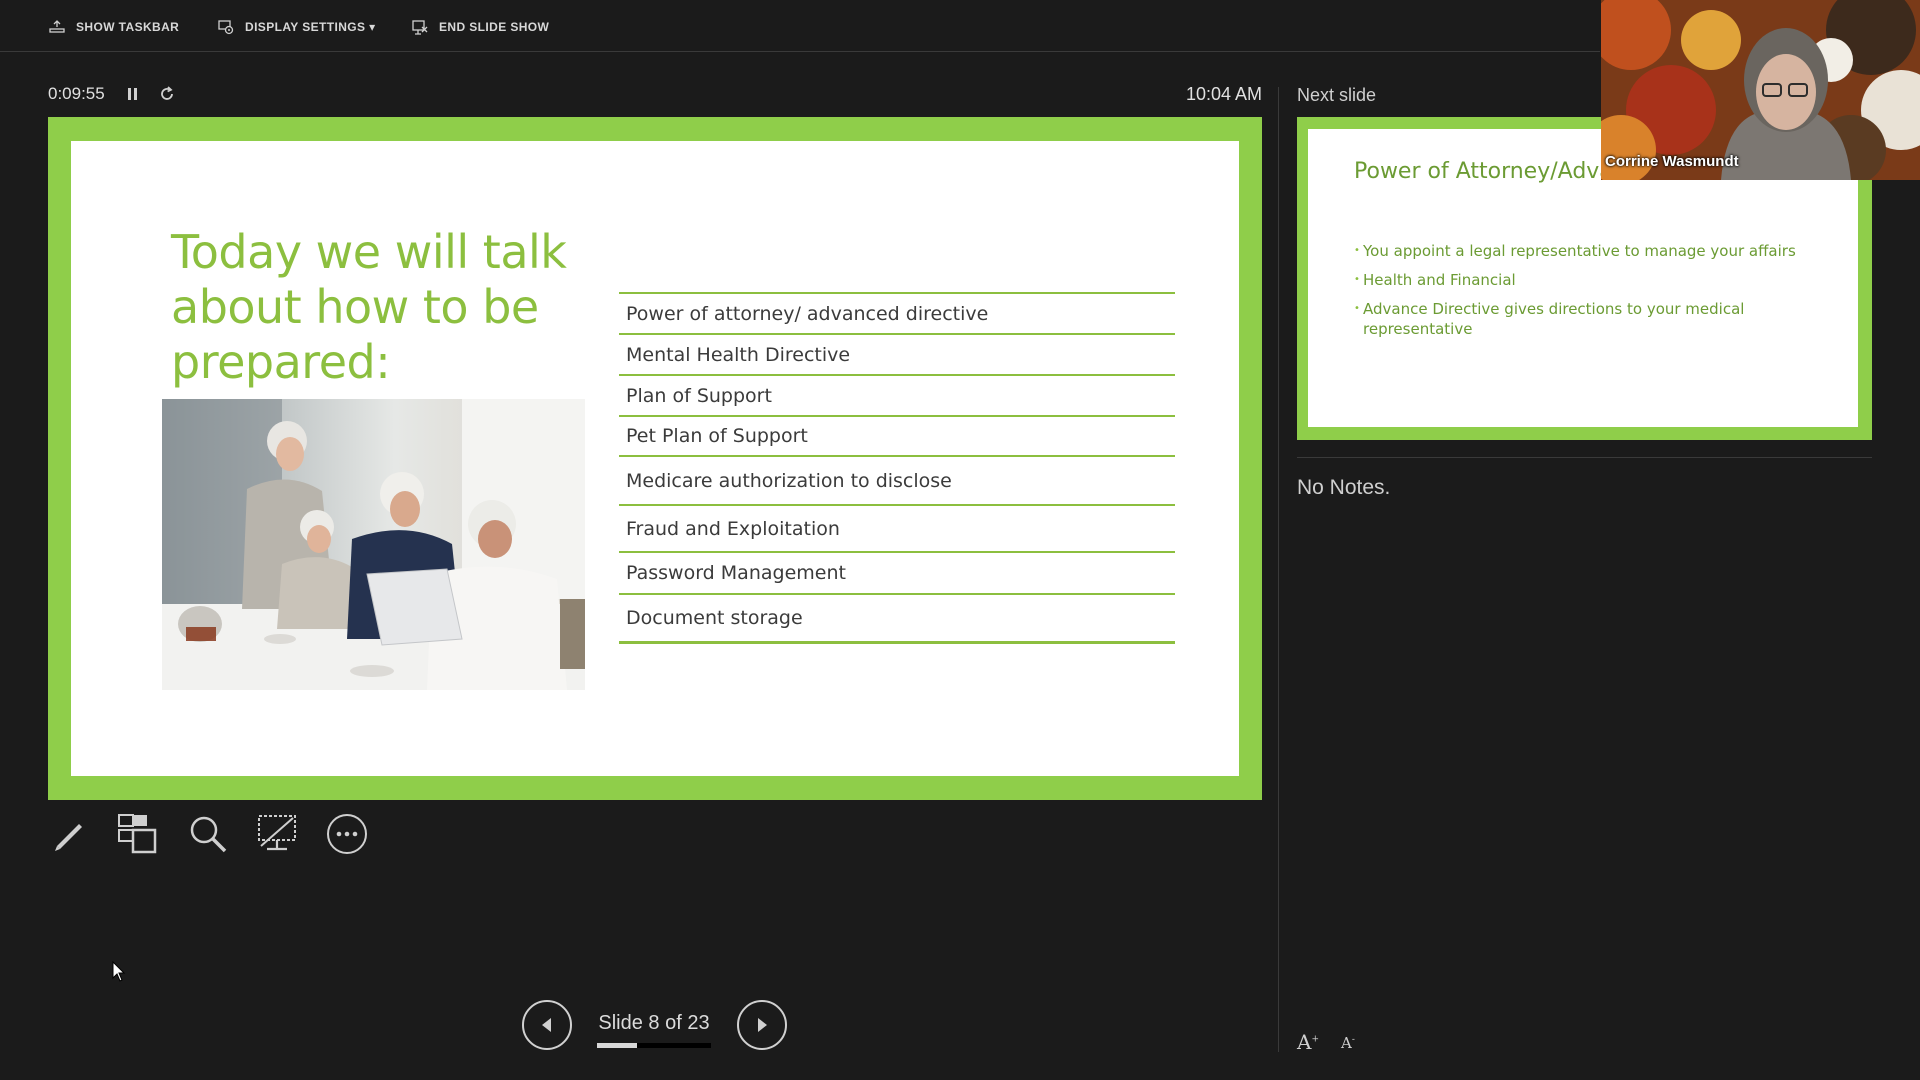 The height and width of the screenshot is (1080, 1920). I want to click on black-screen-icon, so click(277, 833).